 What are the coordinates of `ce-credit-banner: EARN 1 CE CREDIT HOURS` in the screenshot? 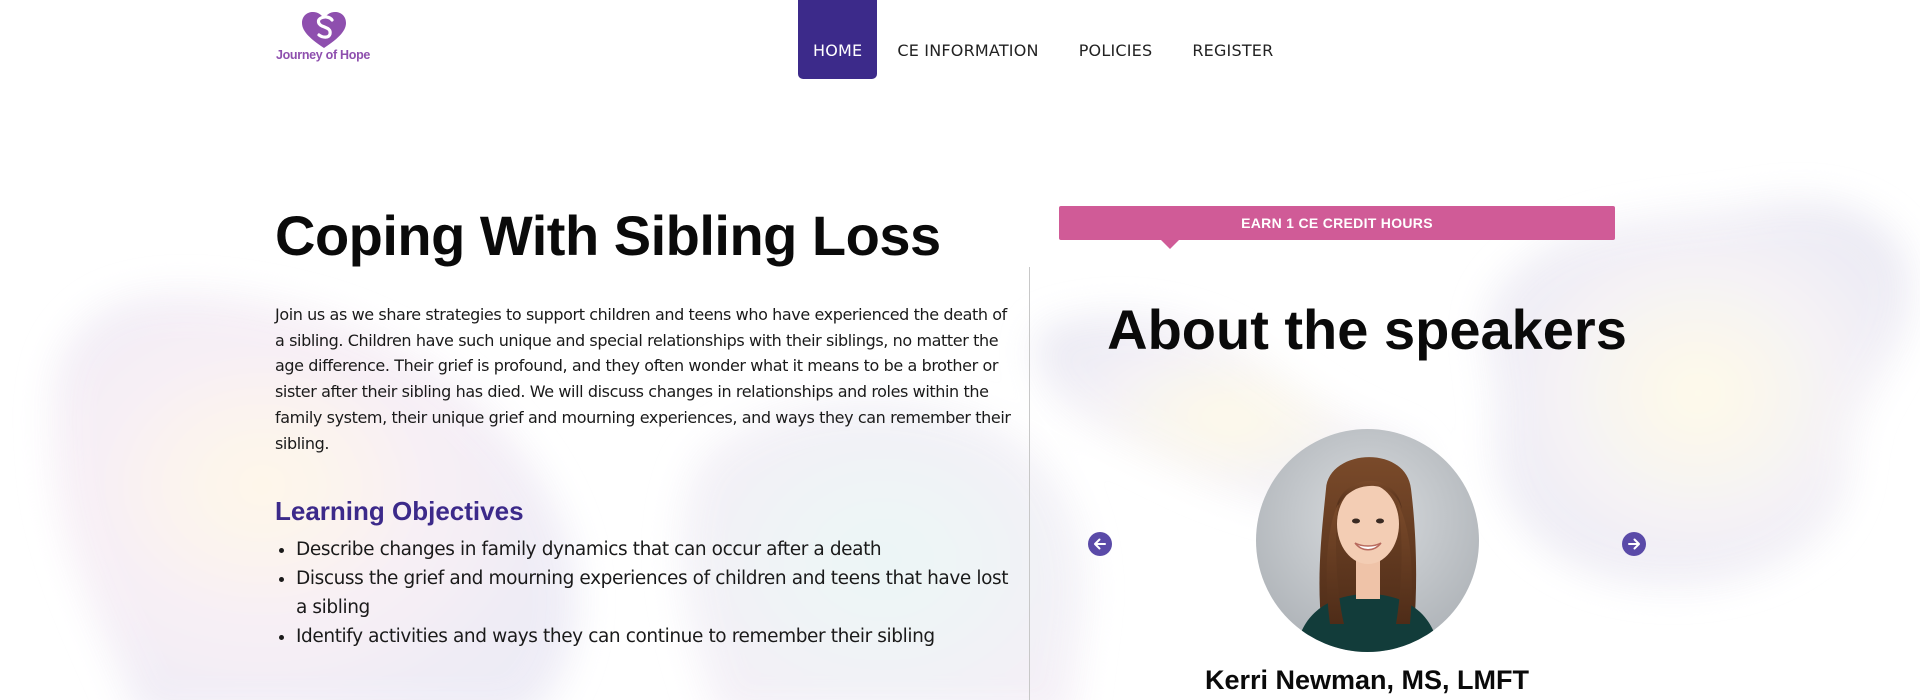 It's located at (1337, 223).